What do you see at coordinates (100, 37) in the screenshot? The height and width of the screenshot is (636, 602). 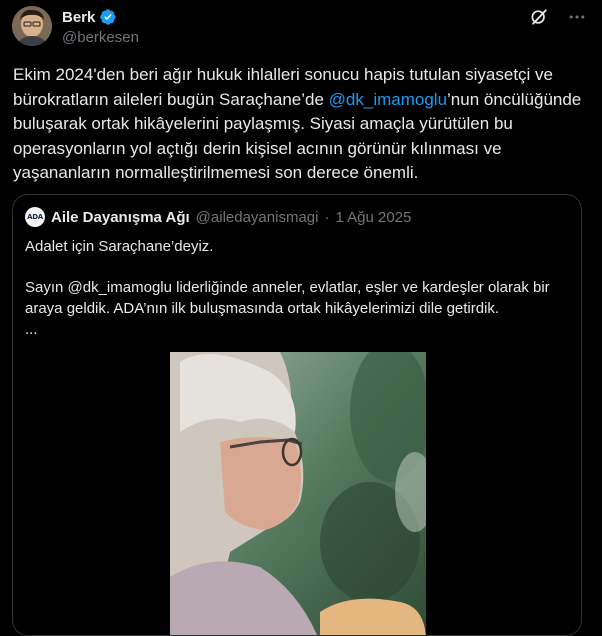 I see `author-handle: @berkesen` at bounding box center [100, 37].